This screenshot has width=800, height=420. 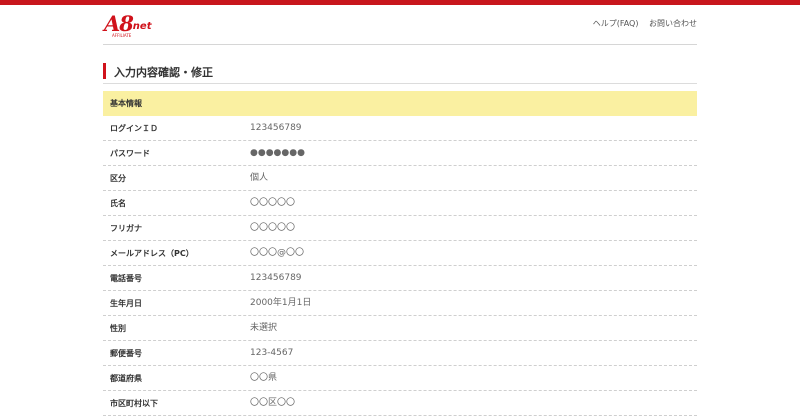 I want to click on logo-tagline: AFFILIATE, so click(x=122, y=35).